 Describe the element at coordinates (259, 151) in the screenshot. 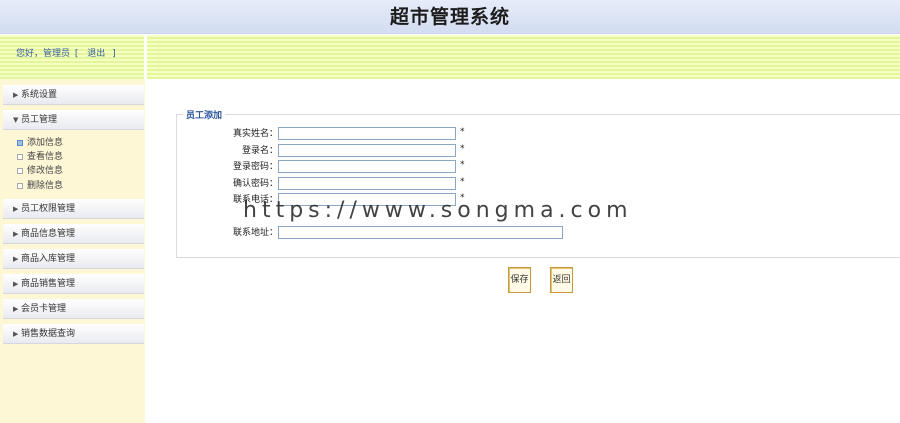

I see `field-label: 登录名：` at that location.